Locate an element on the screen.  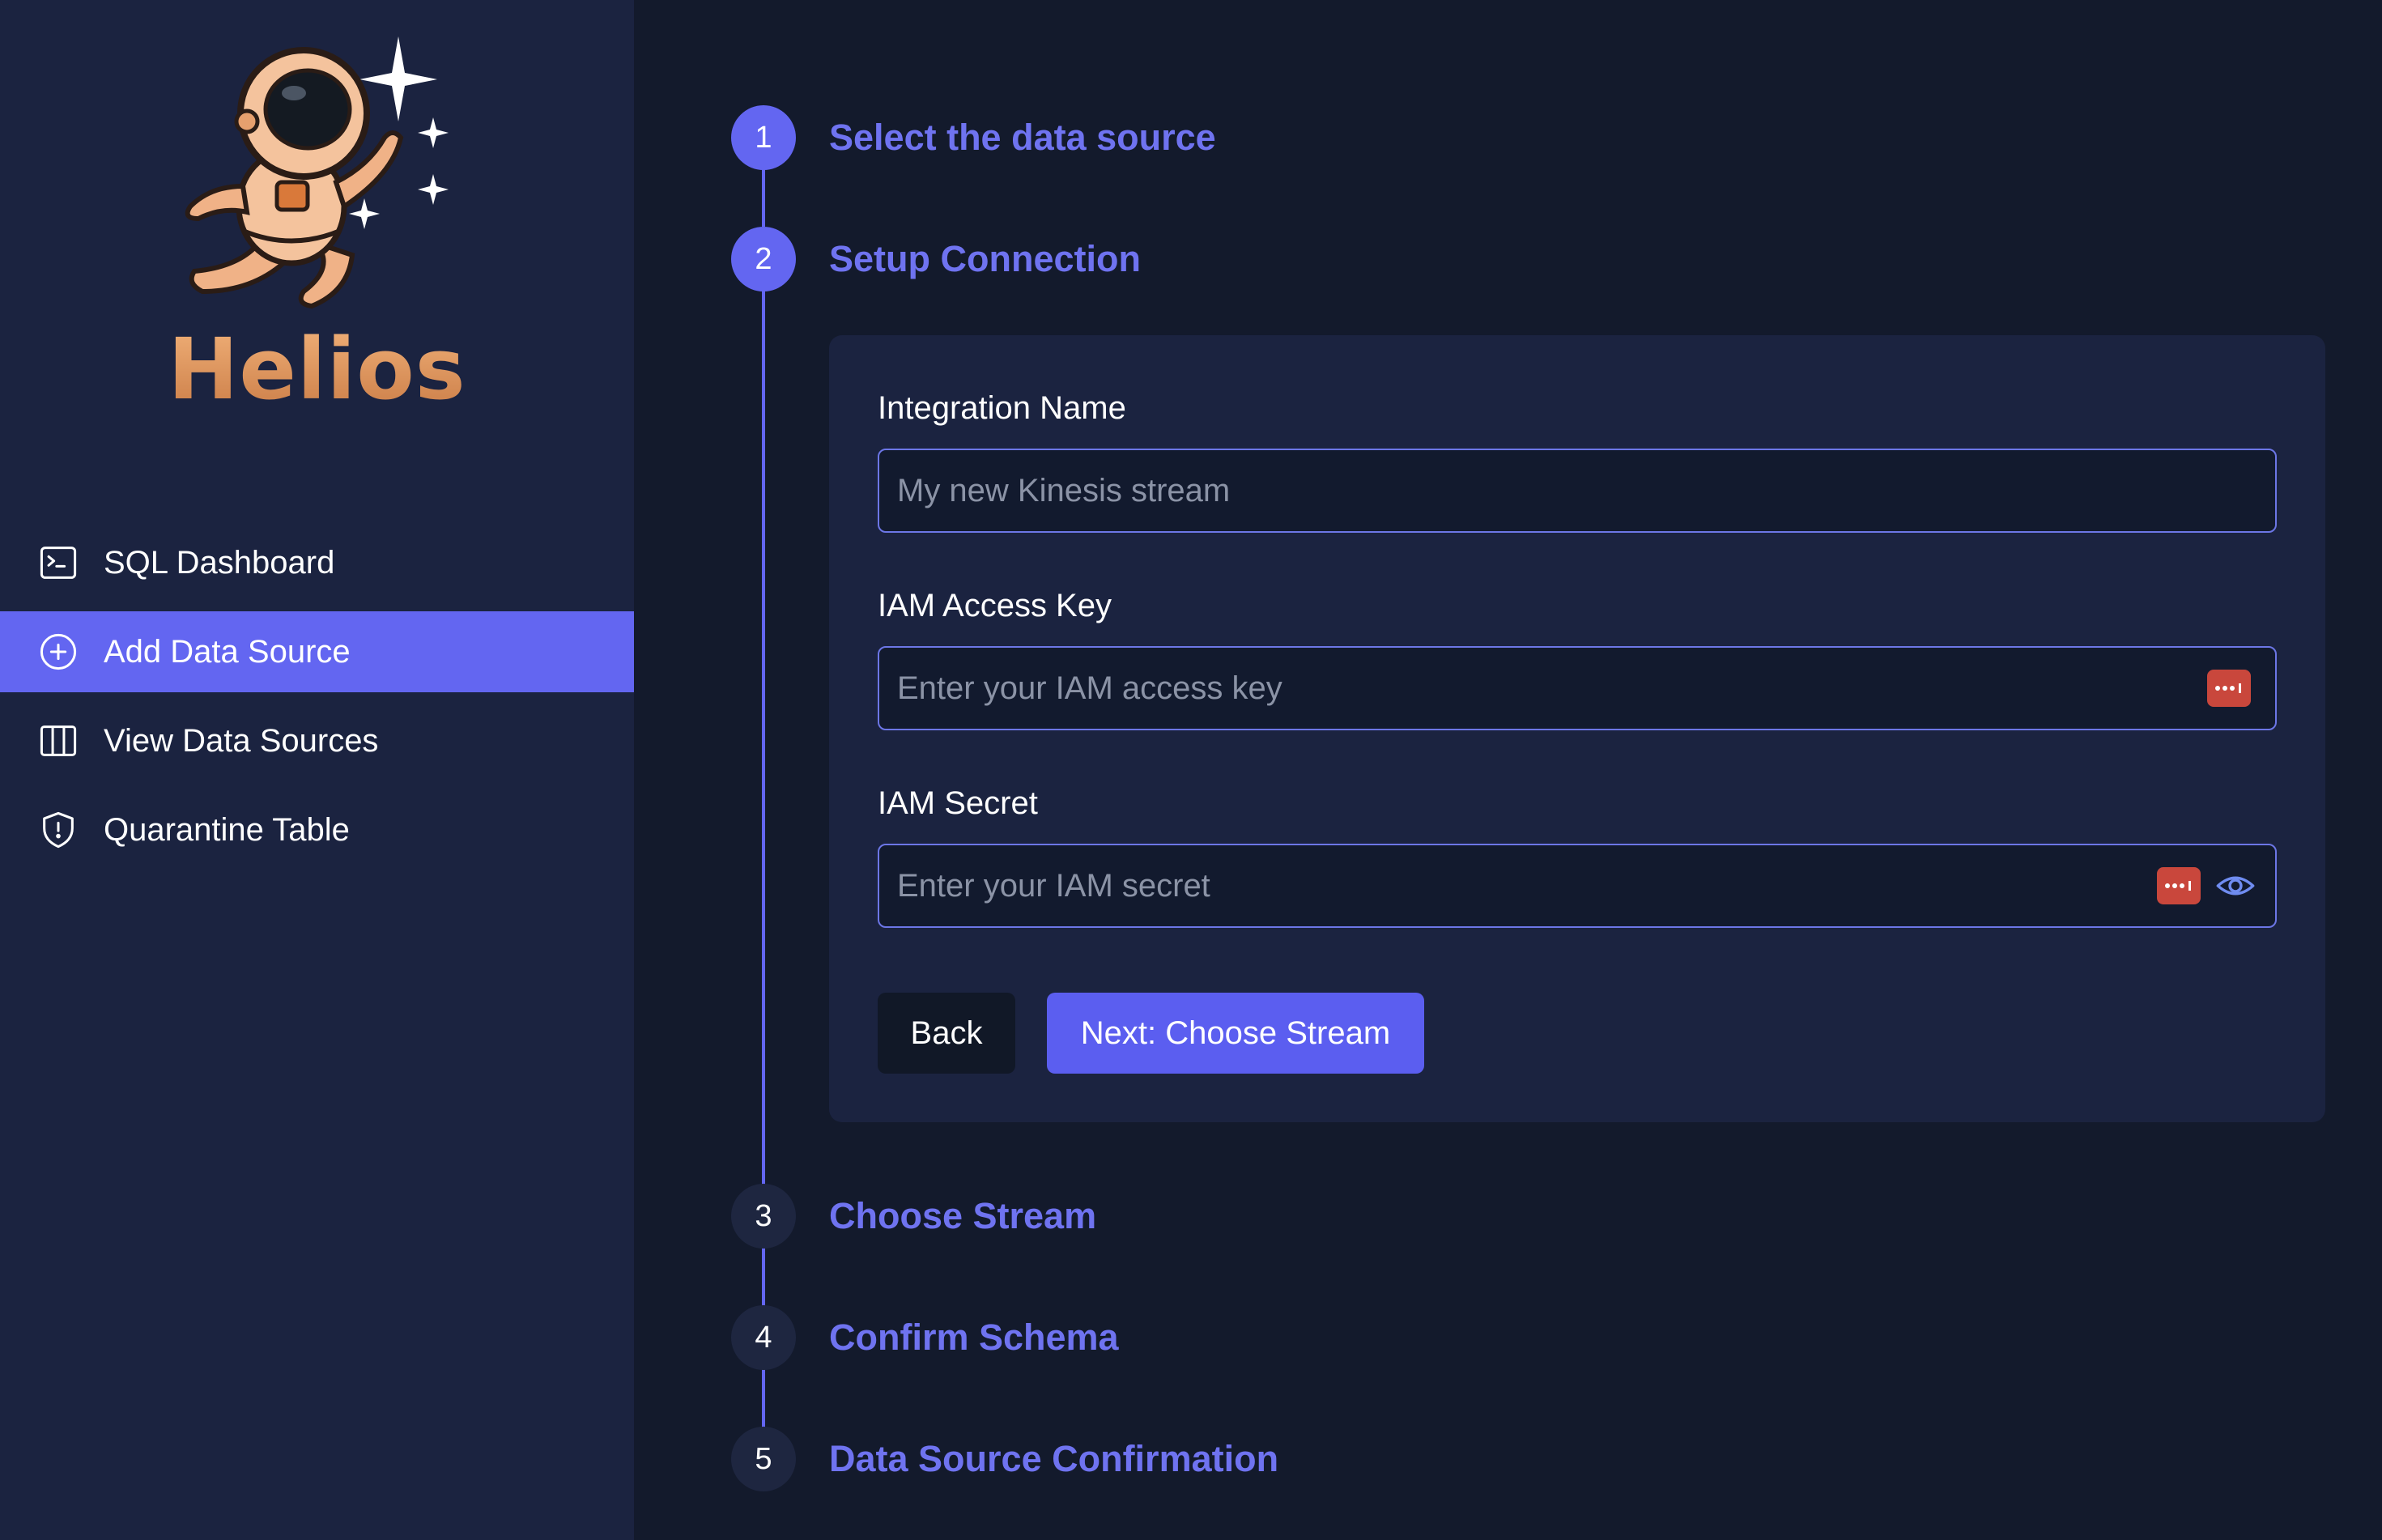
sidebar-item-label: View Data Sources is located at coordinates (242, 740).